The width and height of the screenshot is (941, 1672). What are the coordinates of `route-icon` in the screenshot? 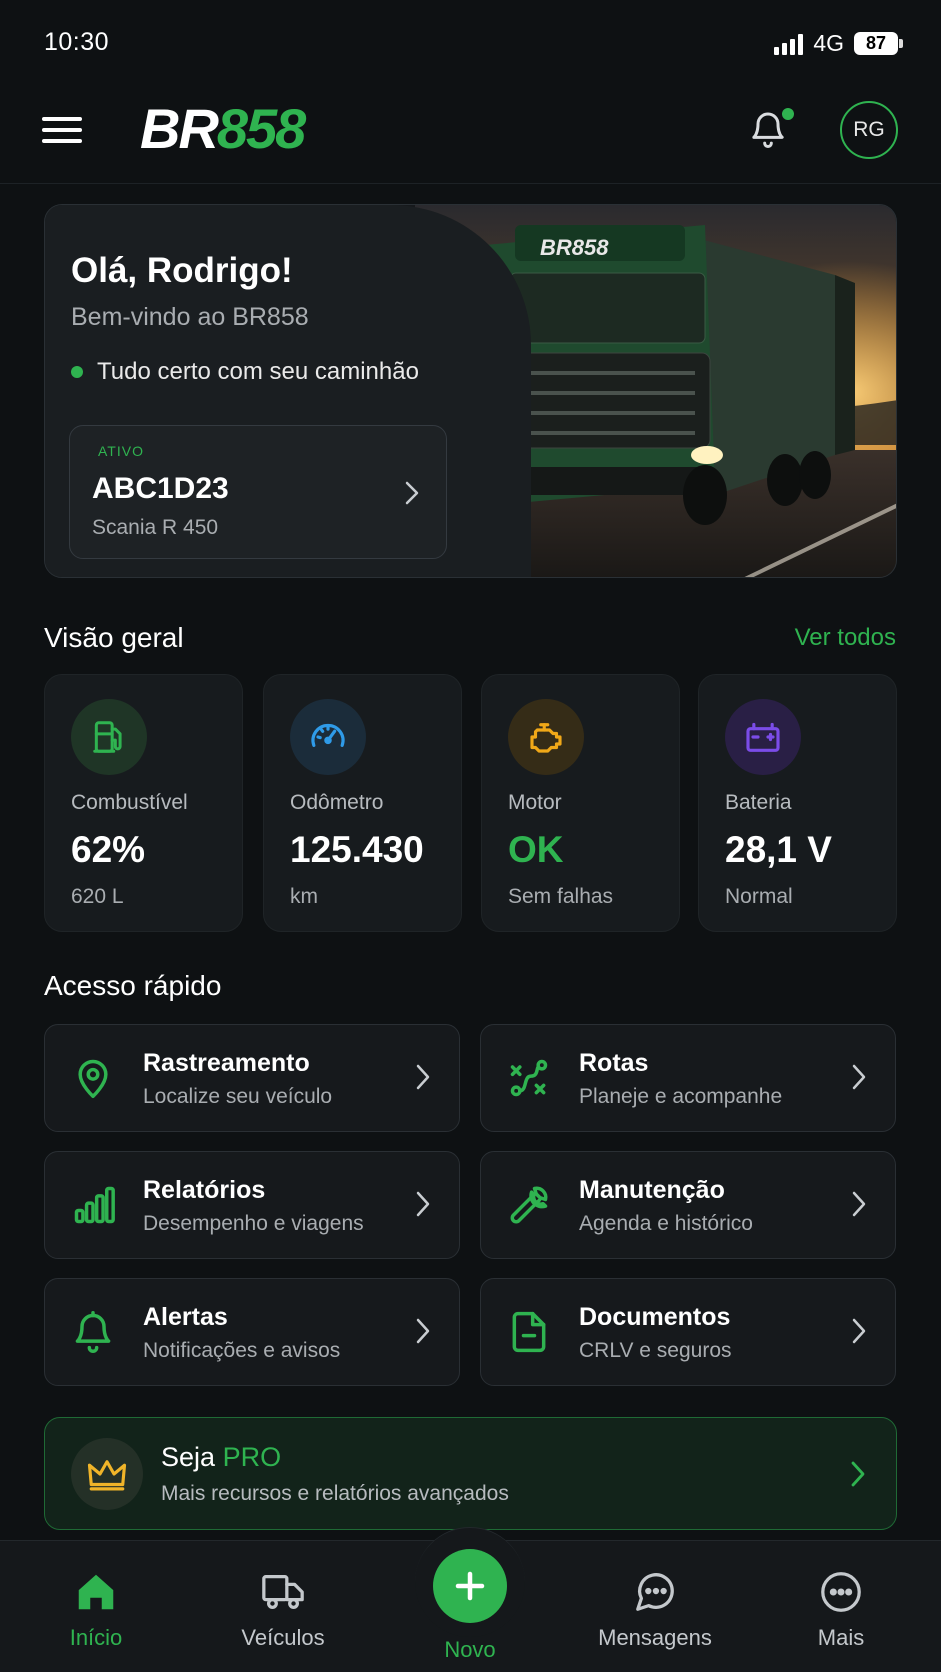 It's located at (529, 1078).